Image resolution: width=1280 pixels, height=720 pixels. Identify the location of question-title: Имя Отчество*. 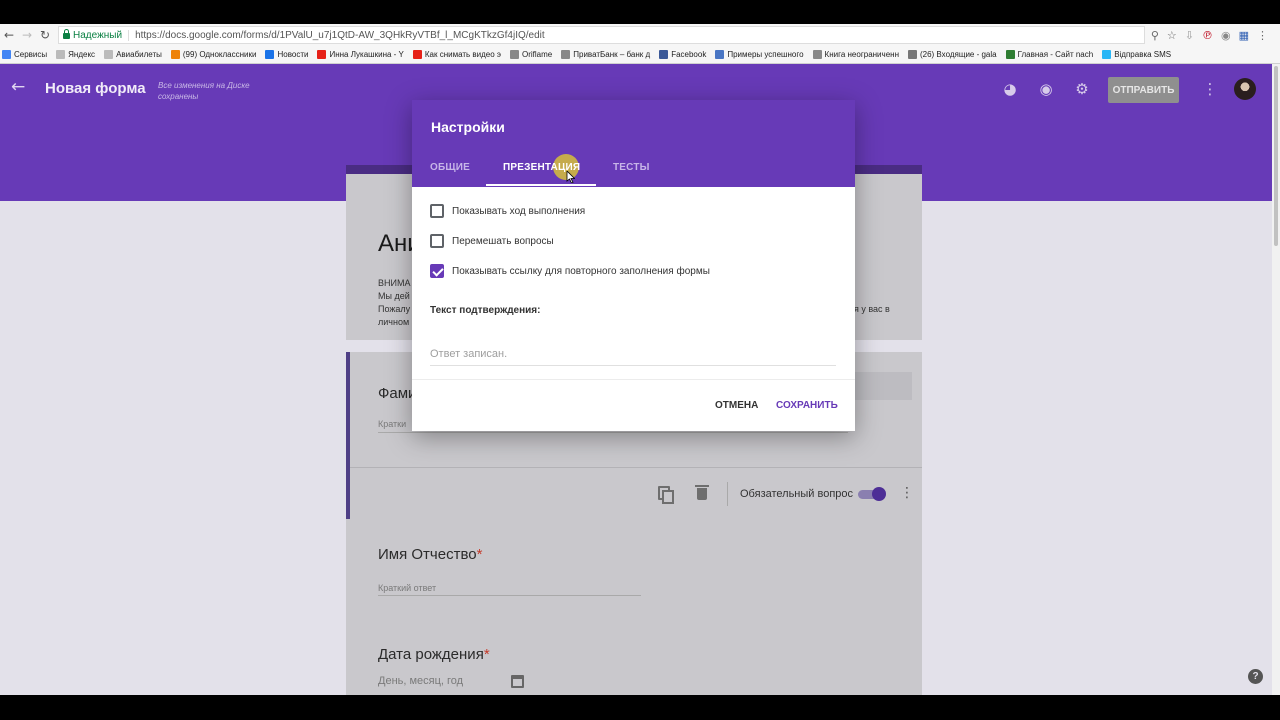
(430, 554).